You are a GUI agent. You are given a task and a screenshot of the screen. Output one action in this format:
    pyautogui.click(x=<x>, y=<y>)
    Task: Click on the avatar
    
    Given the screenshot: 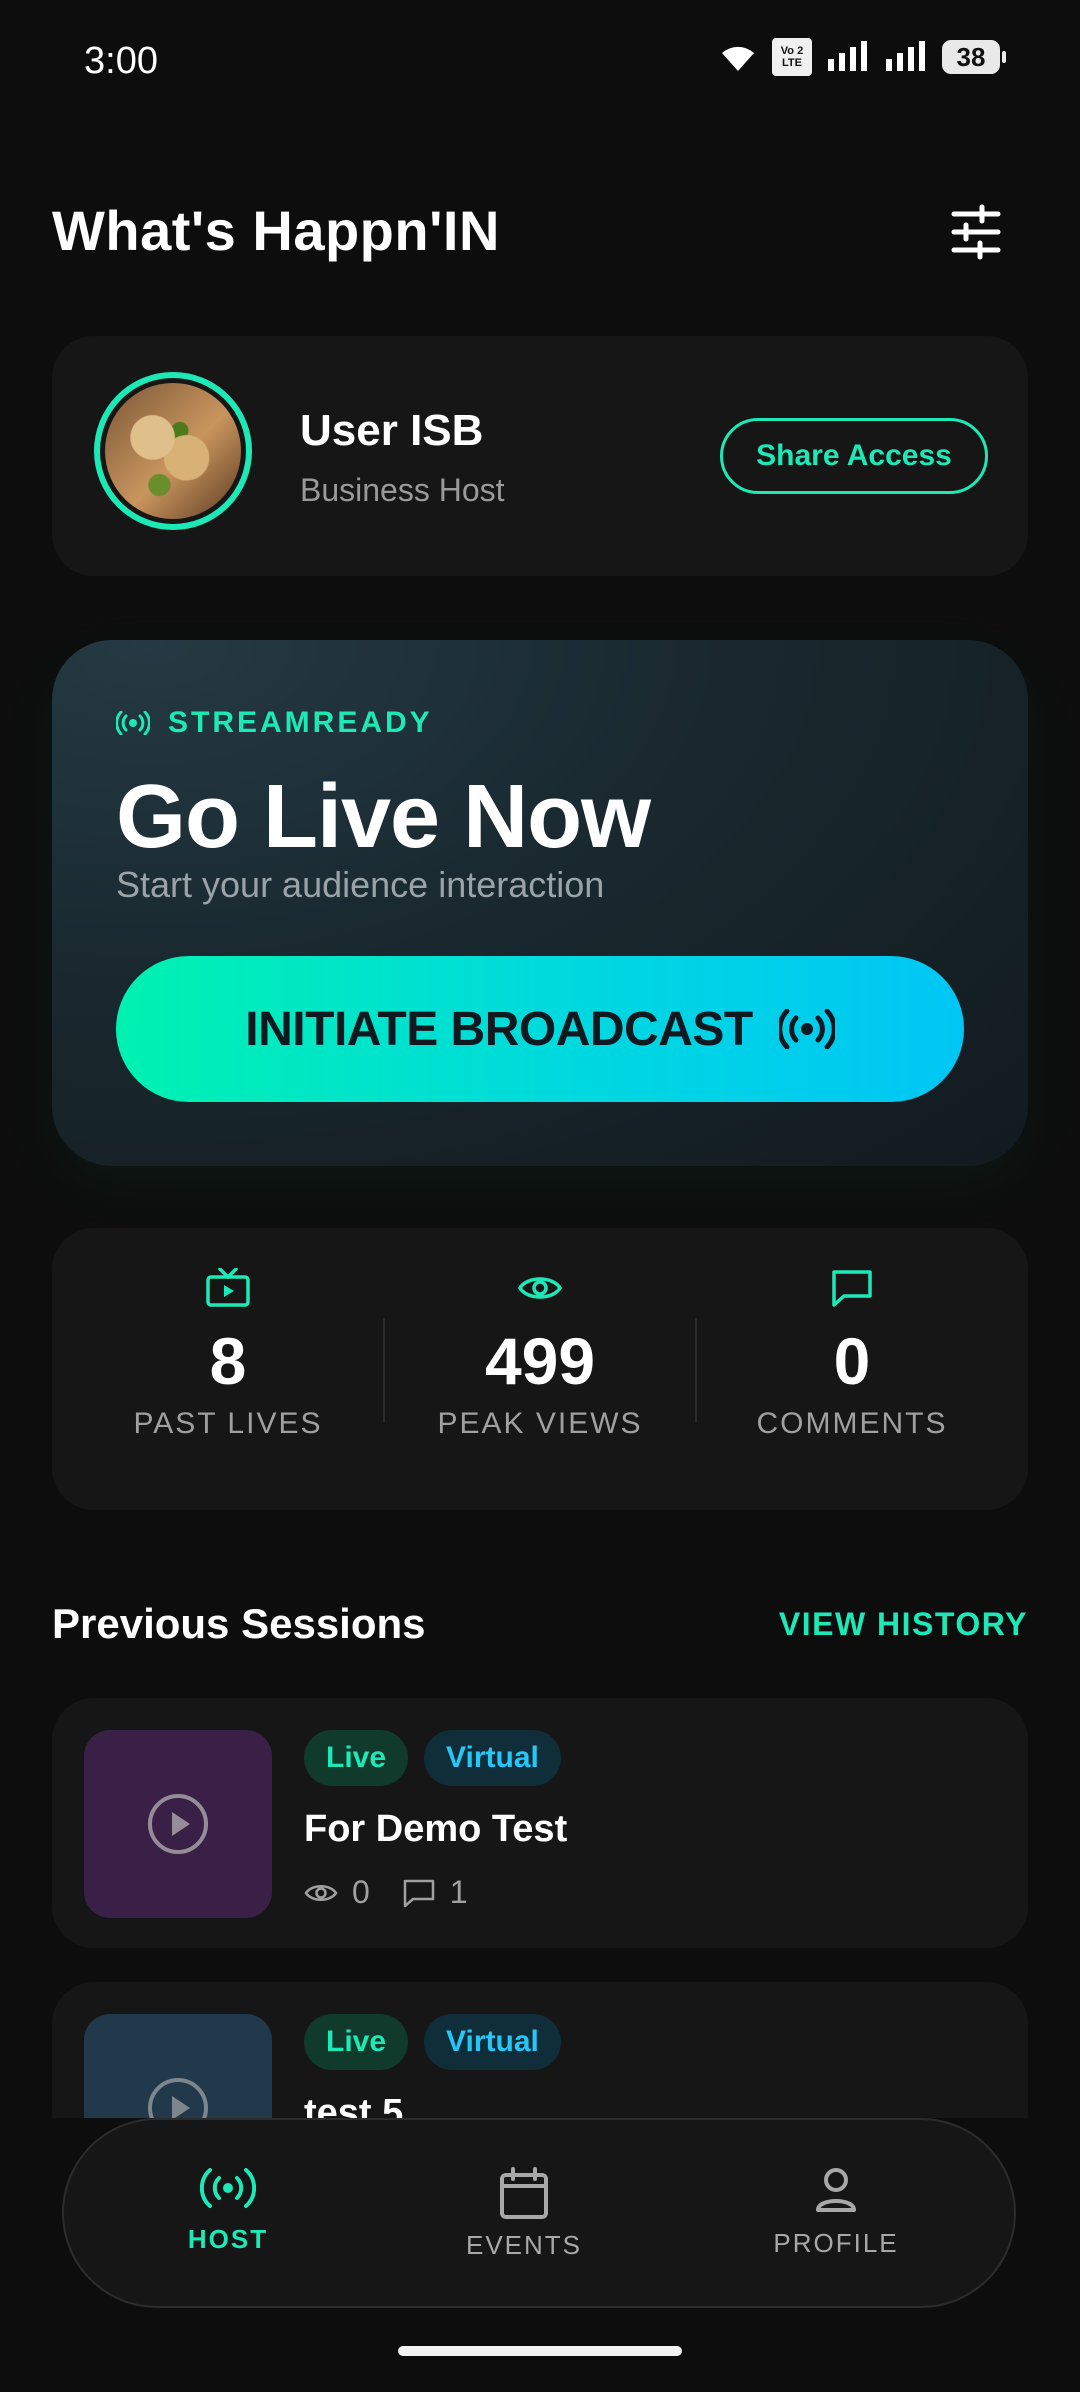 What is the action you would take?
    pyautogui.click(x=173, y=451)
    